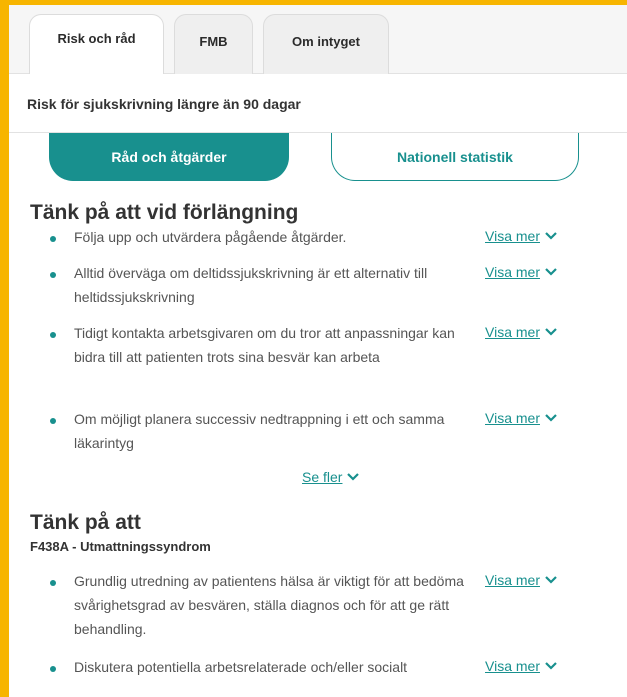 This screenshot has height=697, width=627. What do you see at coordinates (169, 157) in the screenshot?
I see `rad-och-atgarder-button: Råd och åtgärder` at bounding box center [169, 157].